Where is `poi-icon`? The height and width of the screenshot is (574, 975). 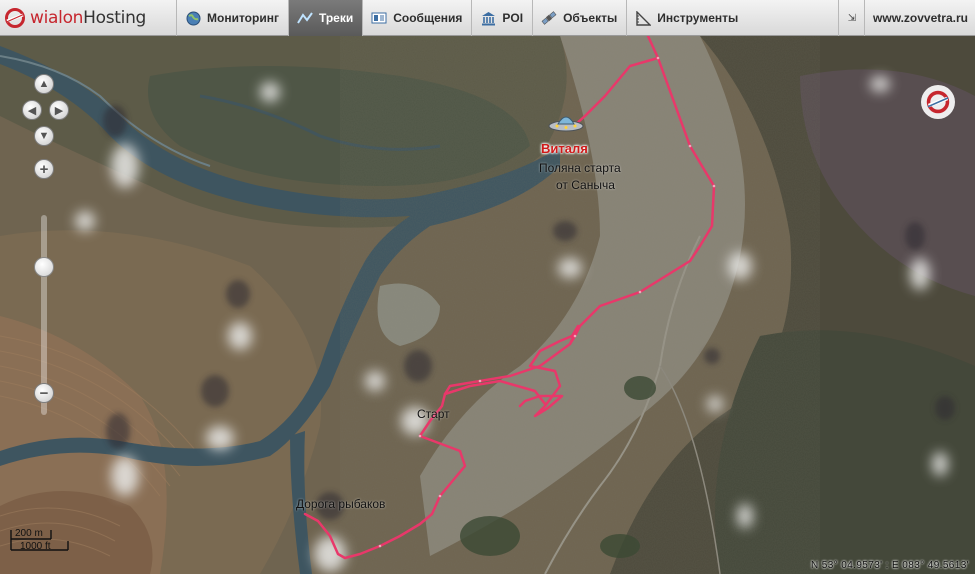 poi-icon is located at coordinates (488, 18).